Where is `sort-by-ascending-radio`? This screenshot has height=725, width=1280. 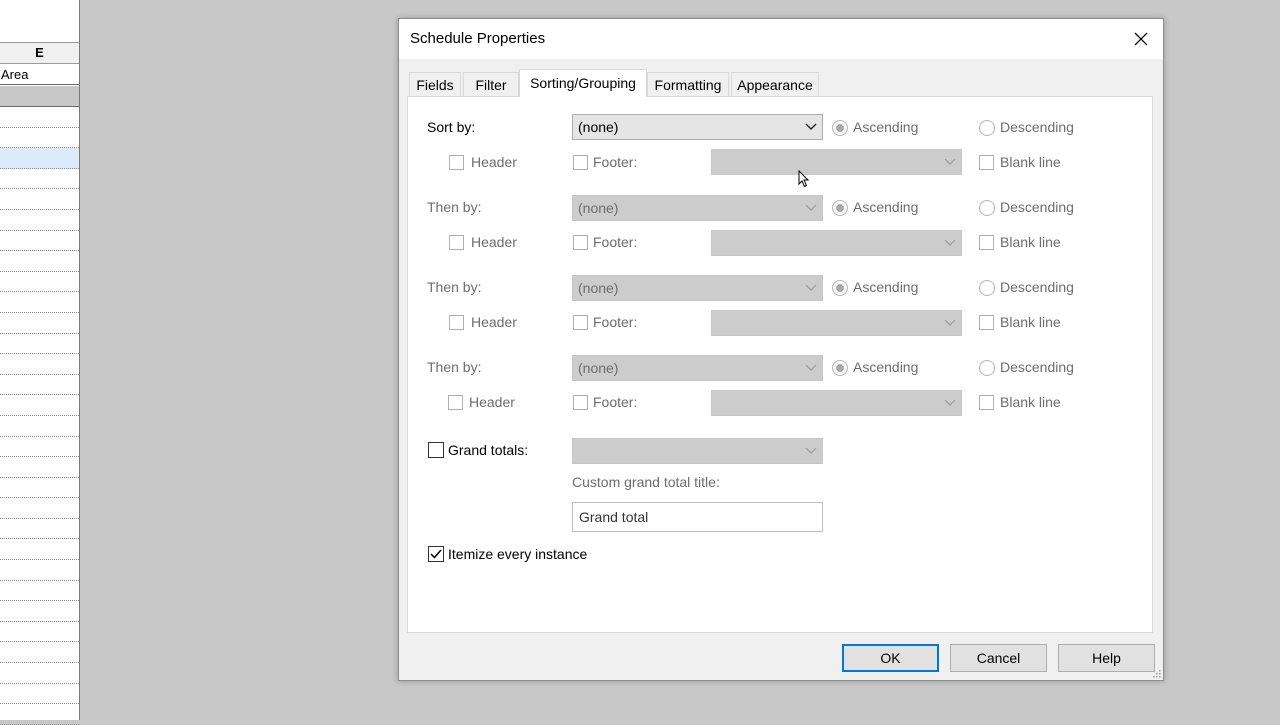 sort-by-ascending-radio is located at coordinates (840, 128).